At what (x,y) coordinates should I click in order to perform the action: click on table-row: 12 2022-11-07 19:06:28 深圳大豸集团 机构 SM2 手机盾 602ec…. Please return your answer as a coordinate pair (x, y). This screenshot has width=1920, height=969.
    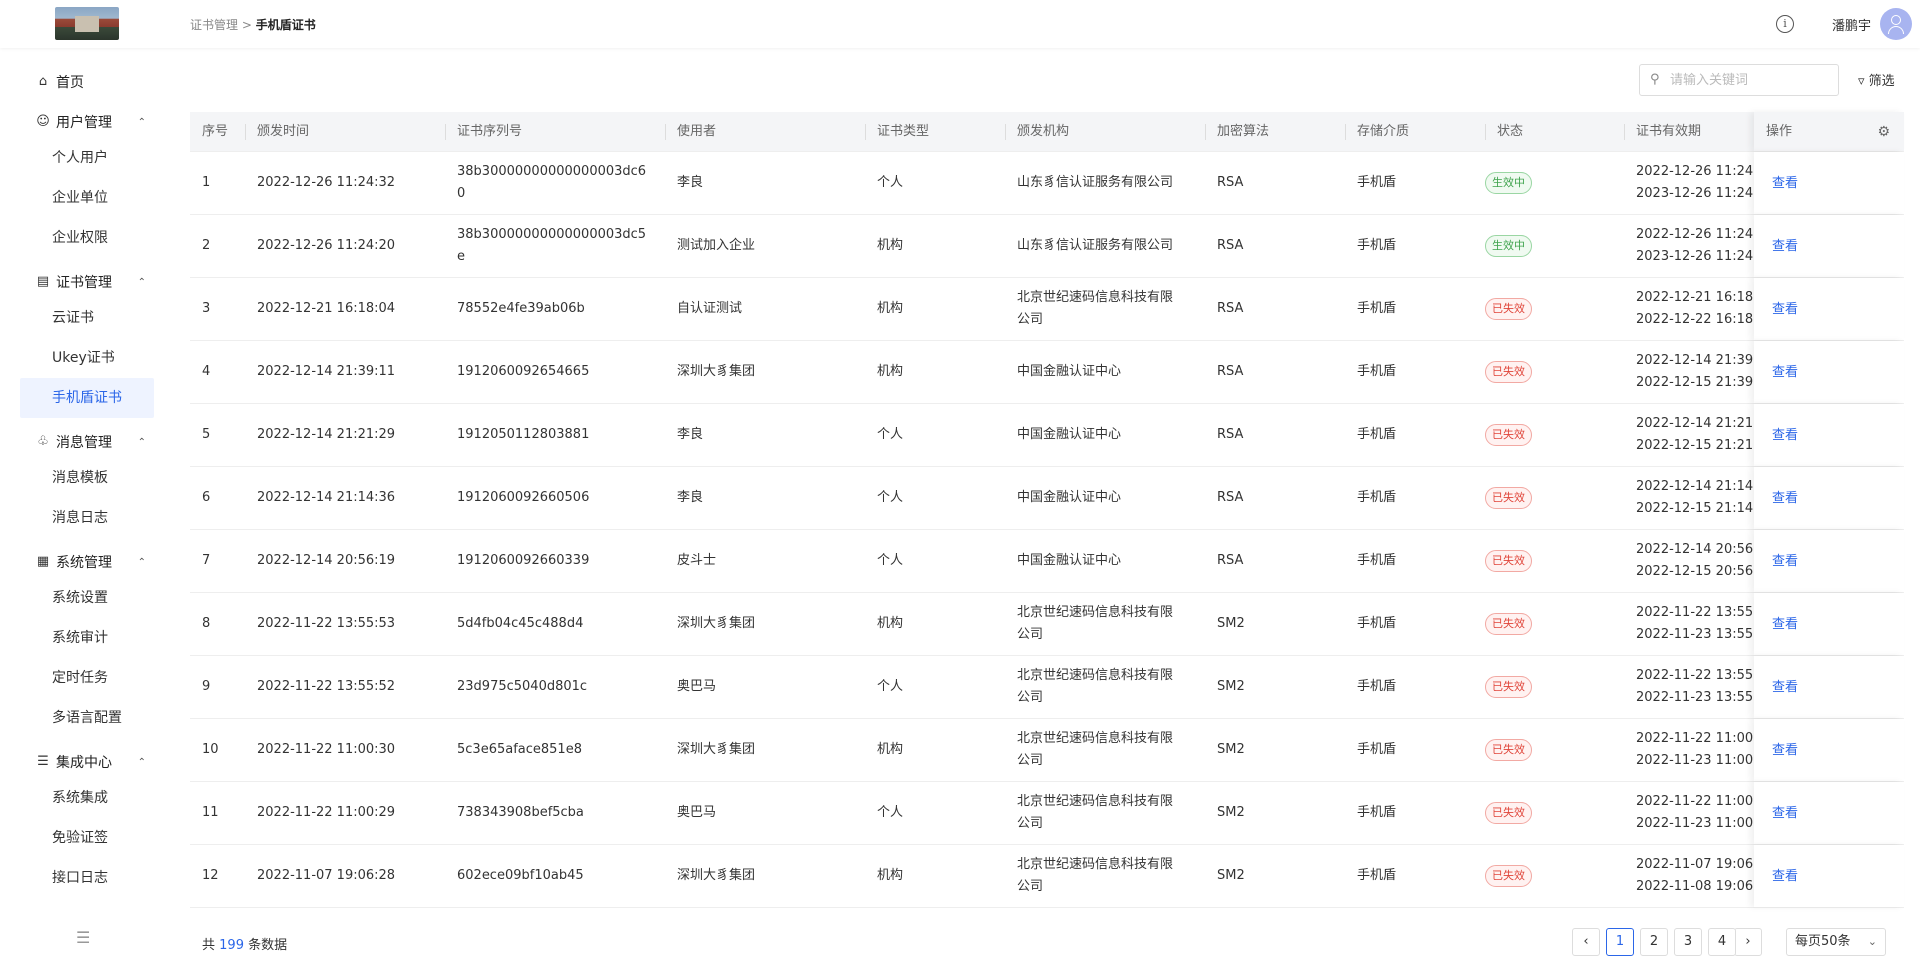
    Looking at the image, I should click on (1047, 876).